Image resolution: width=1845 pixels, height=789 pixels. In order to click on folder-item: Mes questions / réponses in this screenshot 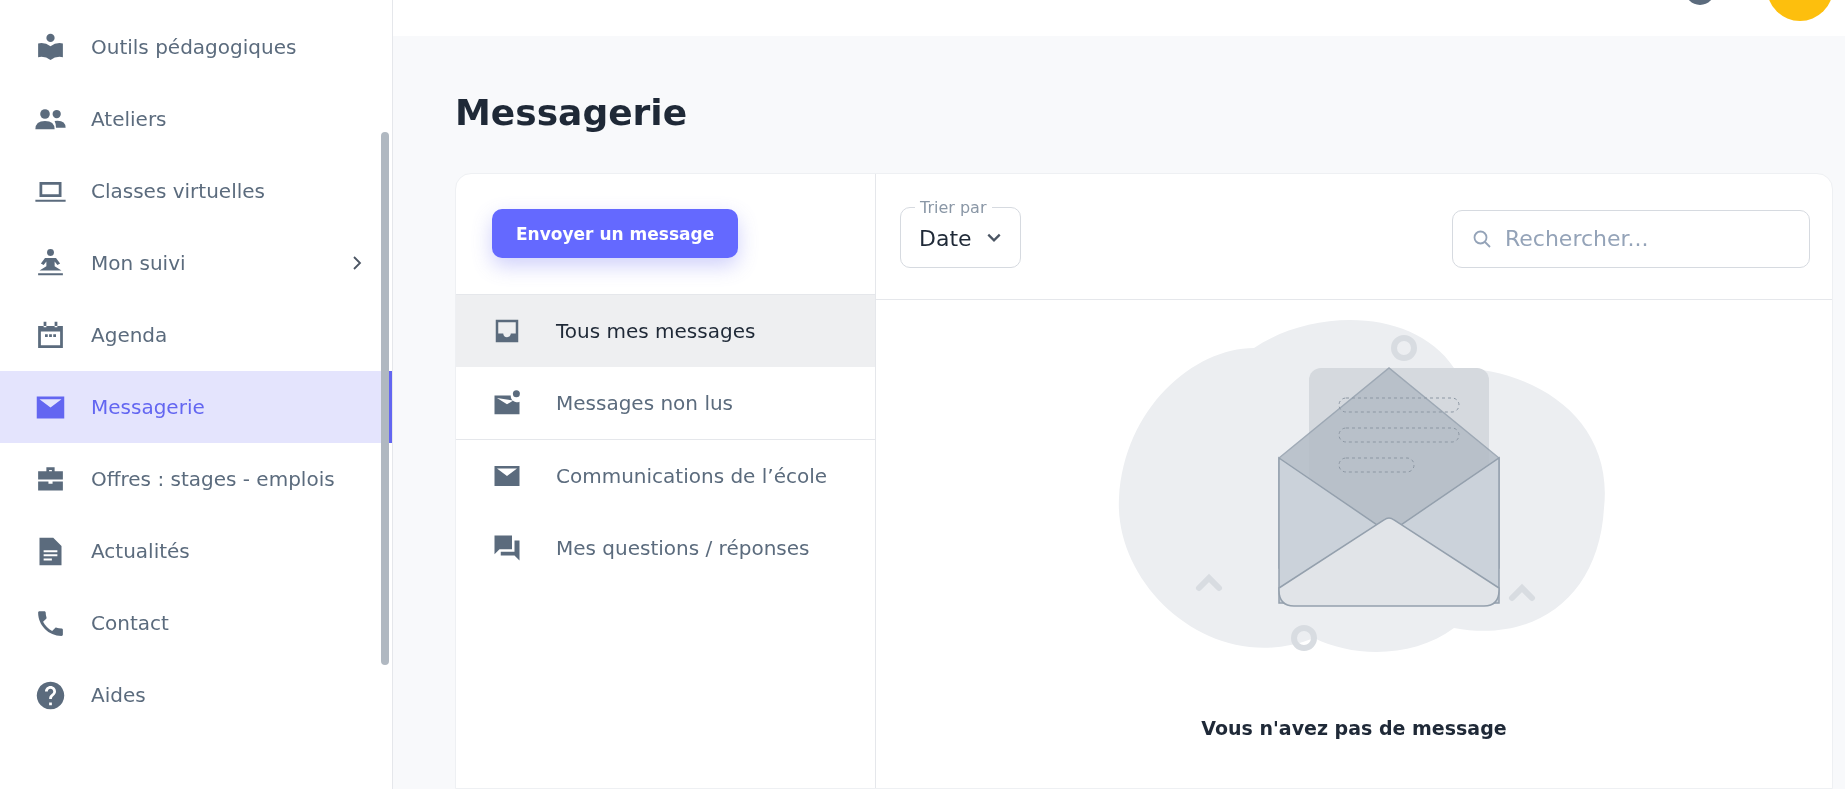, I will do `click(665, 548)`.